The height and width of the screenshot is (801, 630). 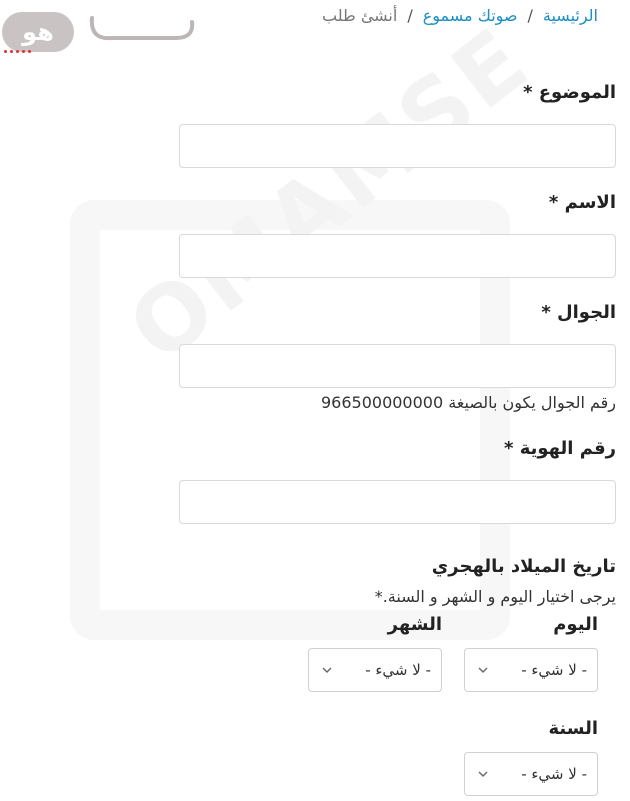 I want to click on breadcrumb-current: أنشئ طلب, so click(x=359, y=15).